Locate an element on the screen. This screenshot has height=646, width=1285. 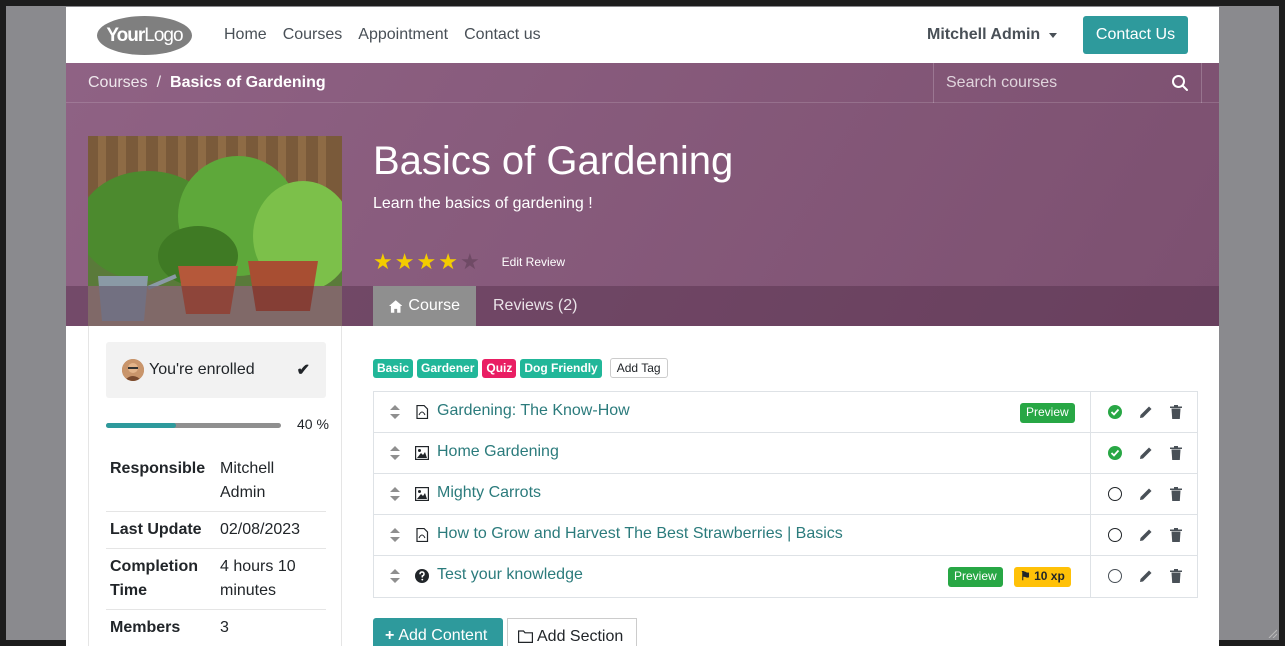
completion-time-label: Completion Time is located at coordinates (161, 579).